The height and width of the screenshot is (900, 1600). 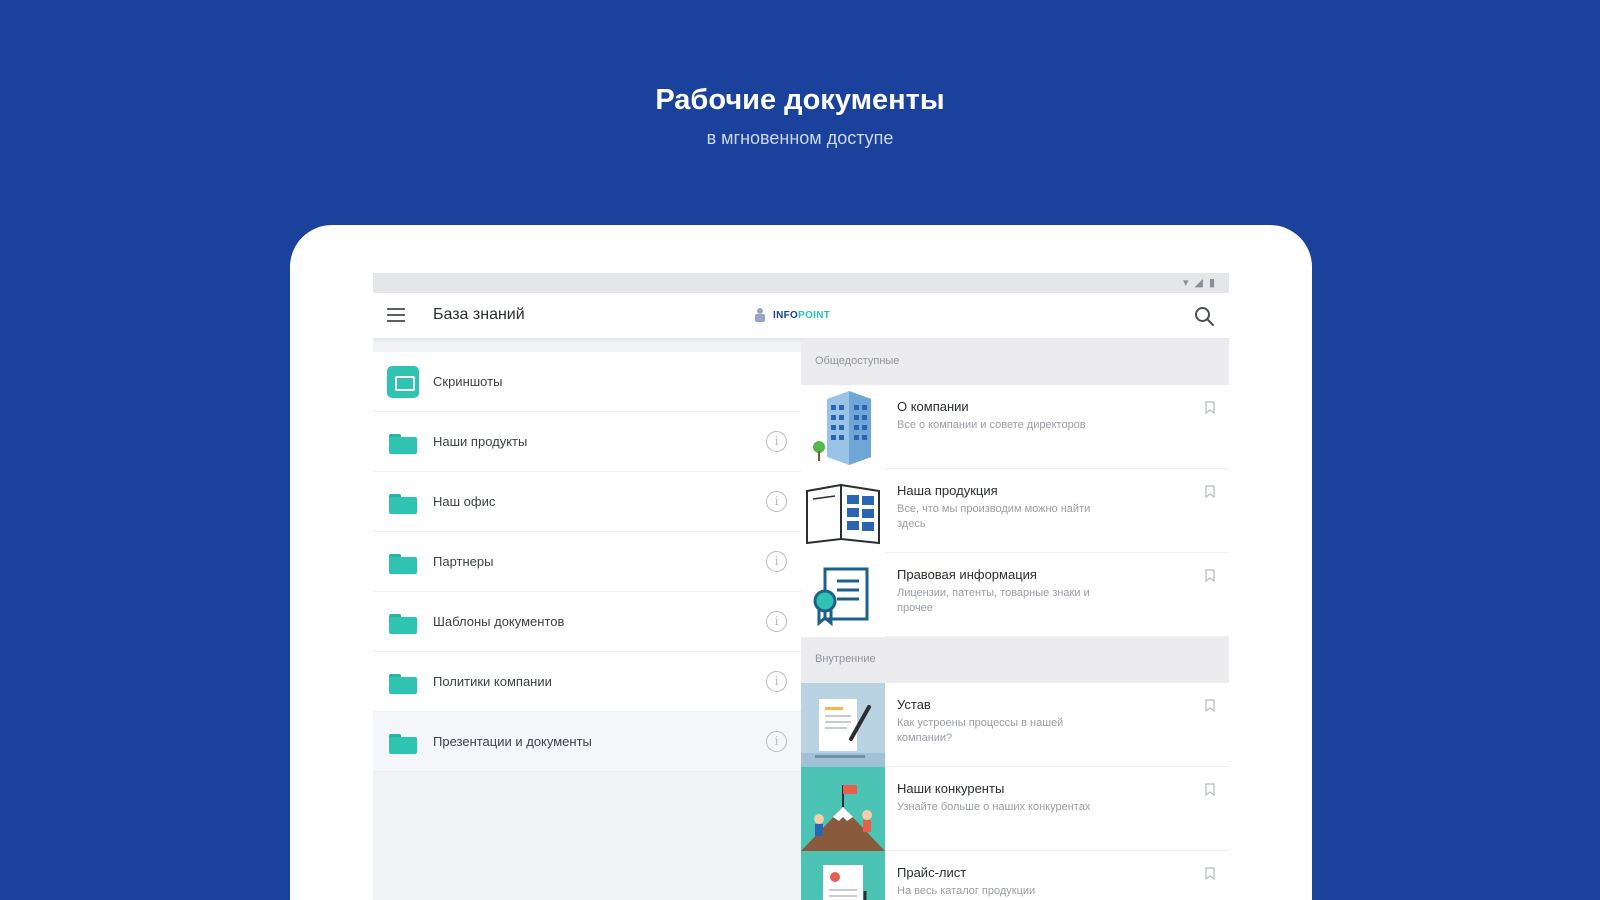 What do you see at coordinates (396, 316) in the screenshot?
I see `hamburger-menu-icon` at bounding box center [396, 316].